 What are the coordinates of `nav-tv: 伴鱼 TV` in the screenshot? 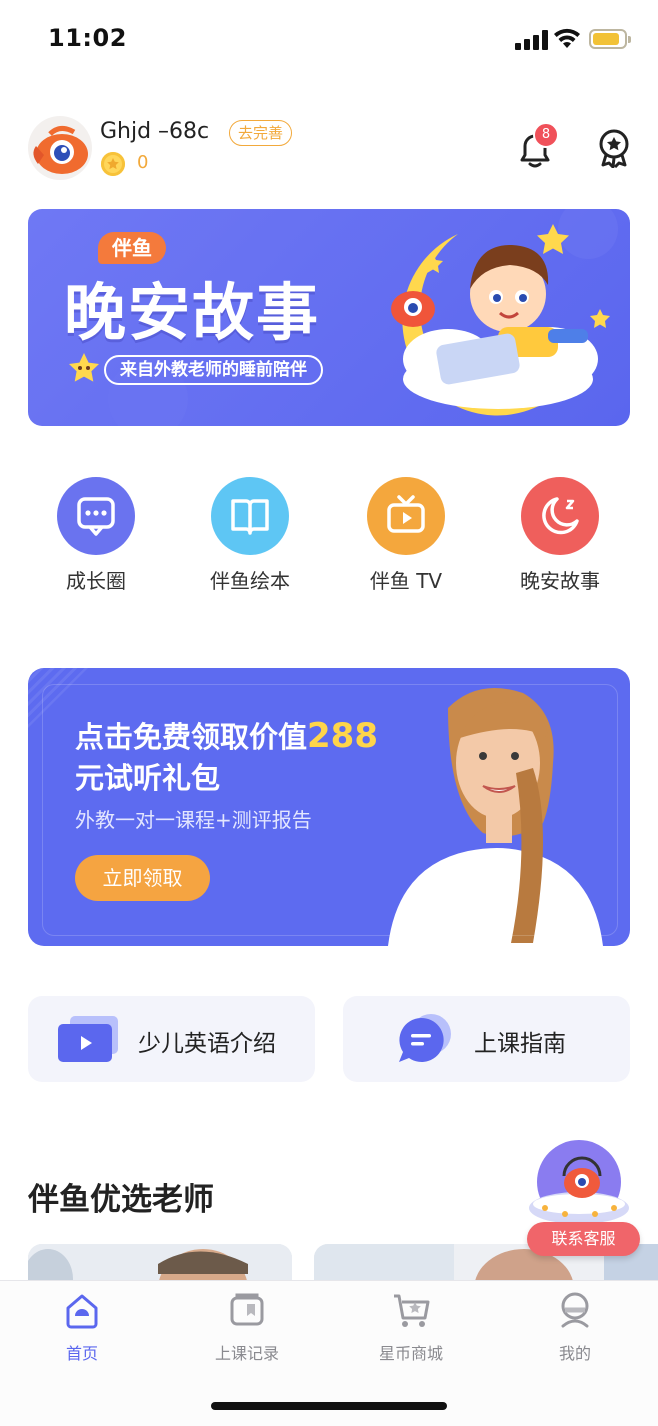 It's located at (406, 535).